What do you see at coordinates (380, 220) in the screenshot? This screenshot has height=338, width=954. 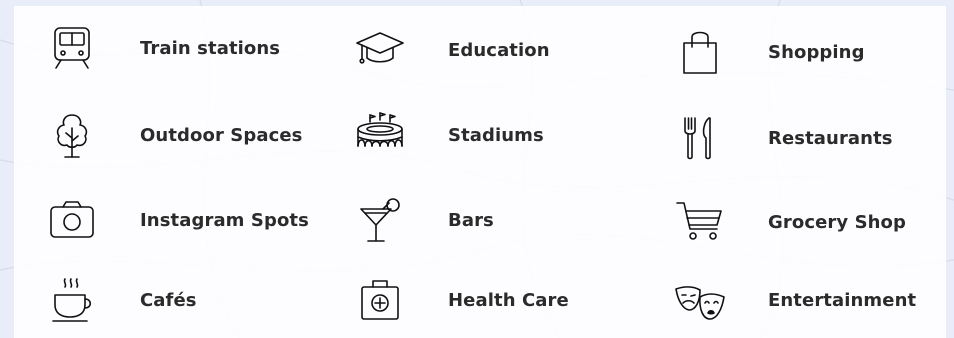 I see `cocktail-icon` at bounding box center [380, 220].